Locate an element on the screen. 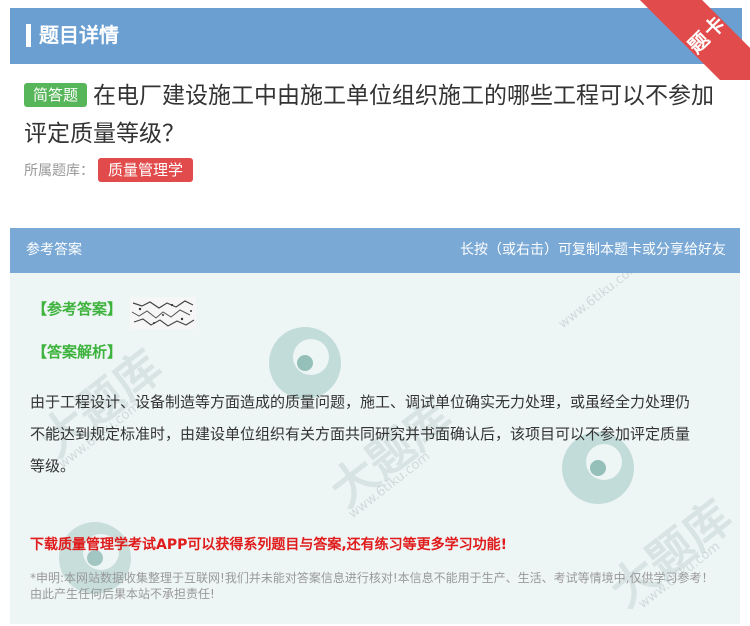 This screenshot has width=750, height=626. bank-tag: 质量管理学 is located at coordinates (146, 170).